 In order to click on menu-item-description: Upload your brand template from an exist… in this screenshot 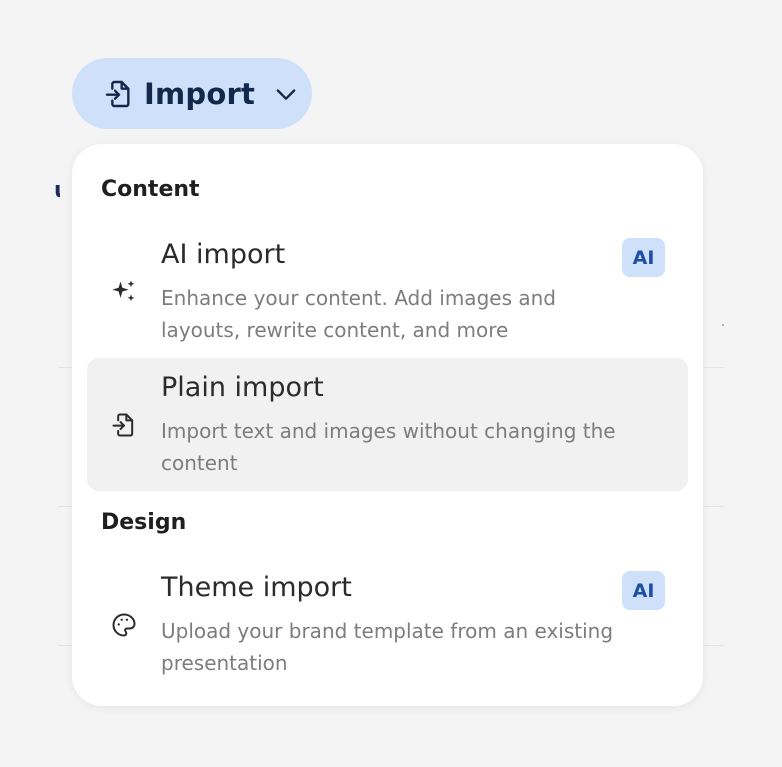, I will do `click(387, 647)`.